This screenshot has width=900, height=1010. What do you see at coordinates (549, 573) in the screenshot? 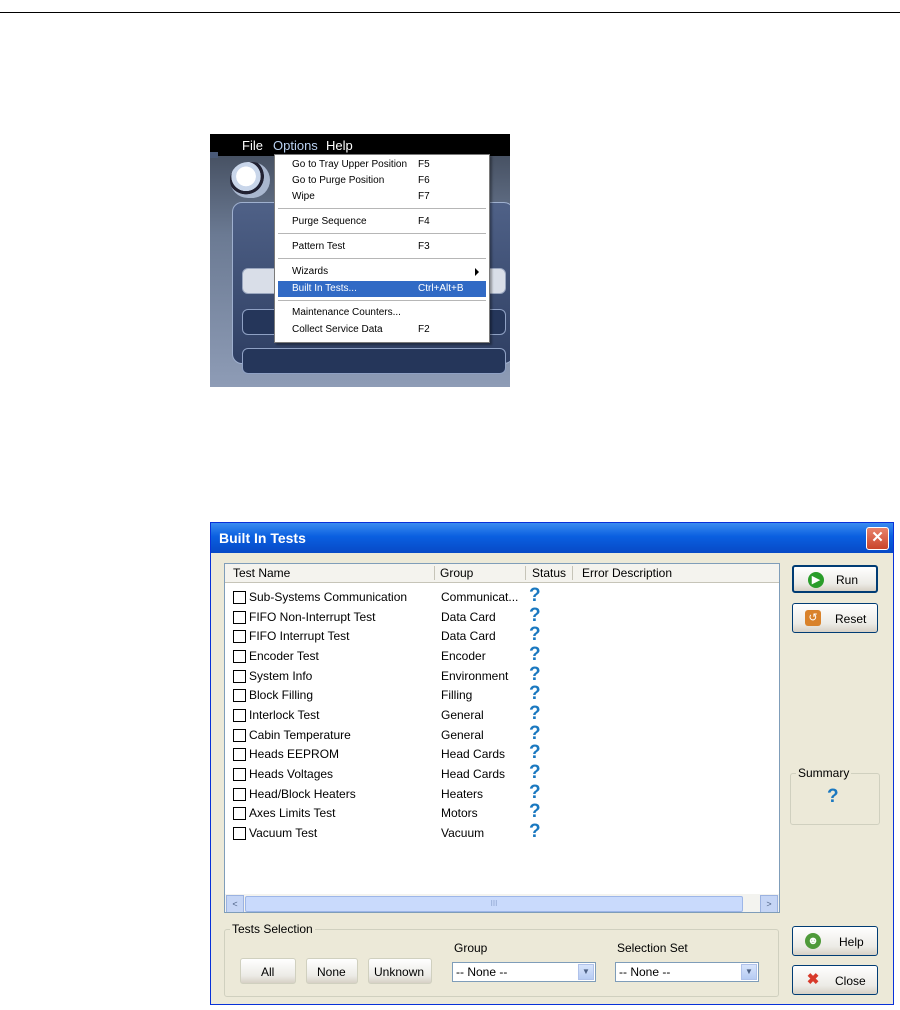
I see `column-header-status: Status` at bounding box center [549, 573].